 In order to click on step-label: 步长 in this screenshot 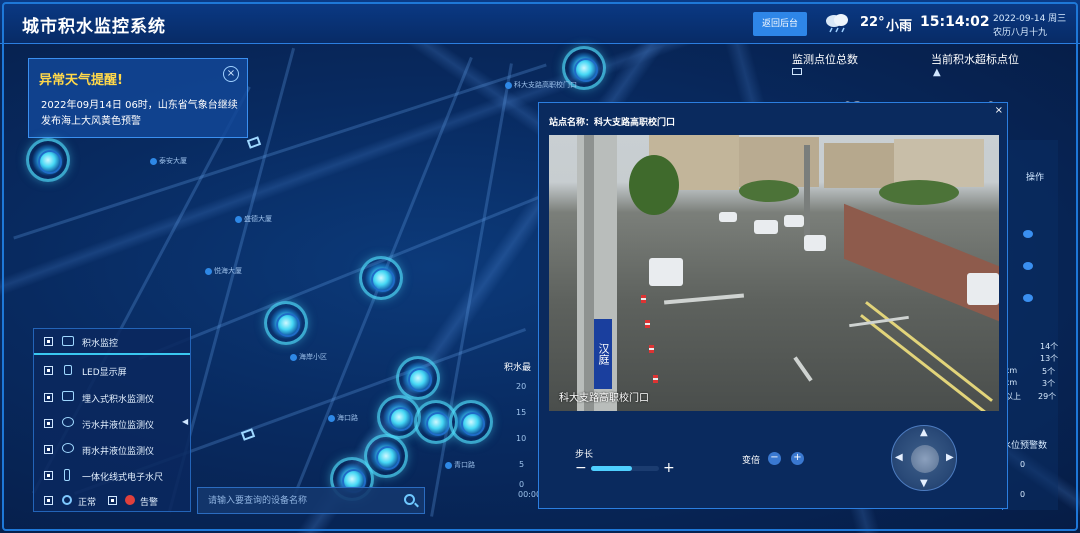, I will do `click(584, 455)`.